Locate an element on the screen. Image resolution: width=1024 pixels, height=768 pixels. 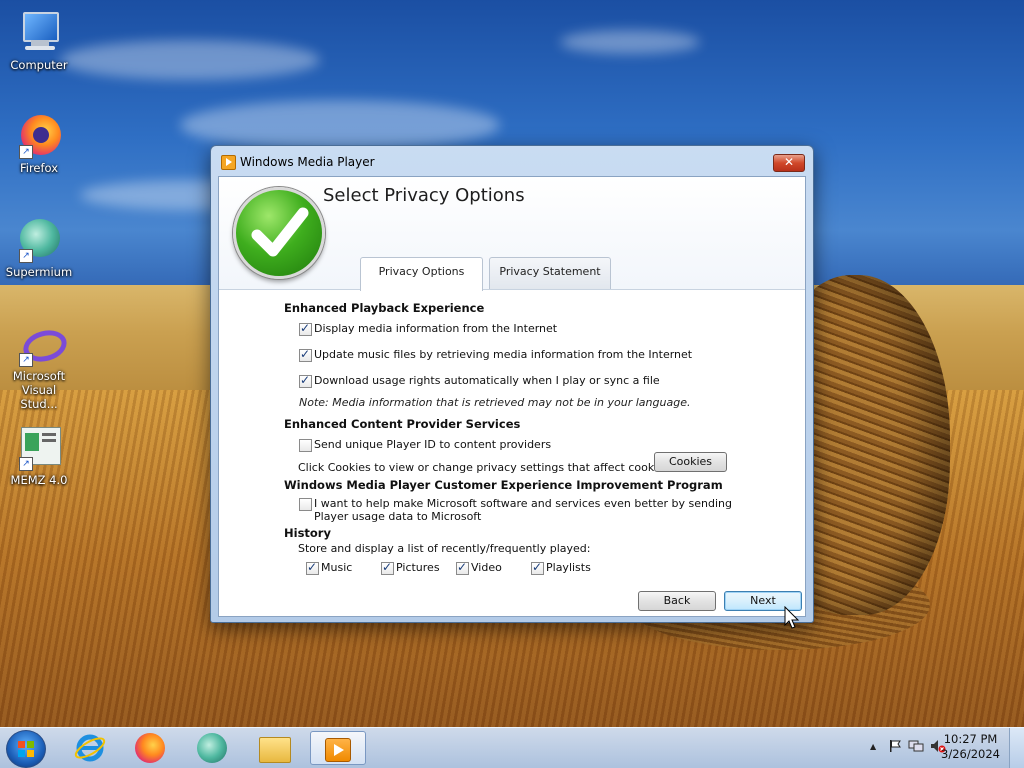
close-button: ✕ is located at coordinates (789, 163).